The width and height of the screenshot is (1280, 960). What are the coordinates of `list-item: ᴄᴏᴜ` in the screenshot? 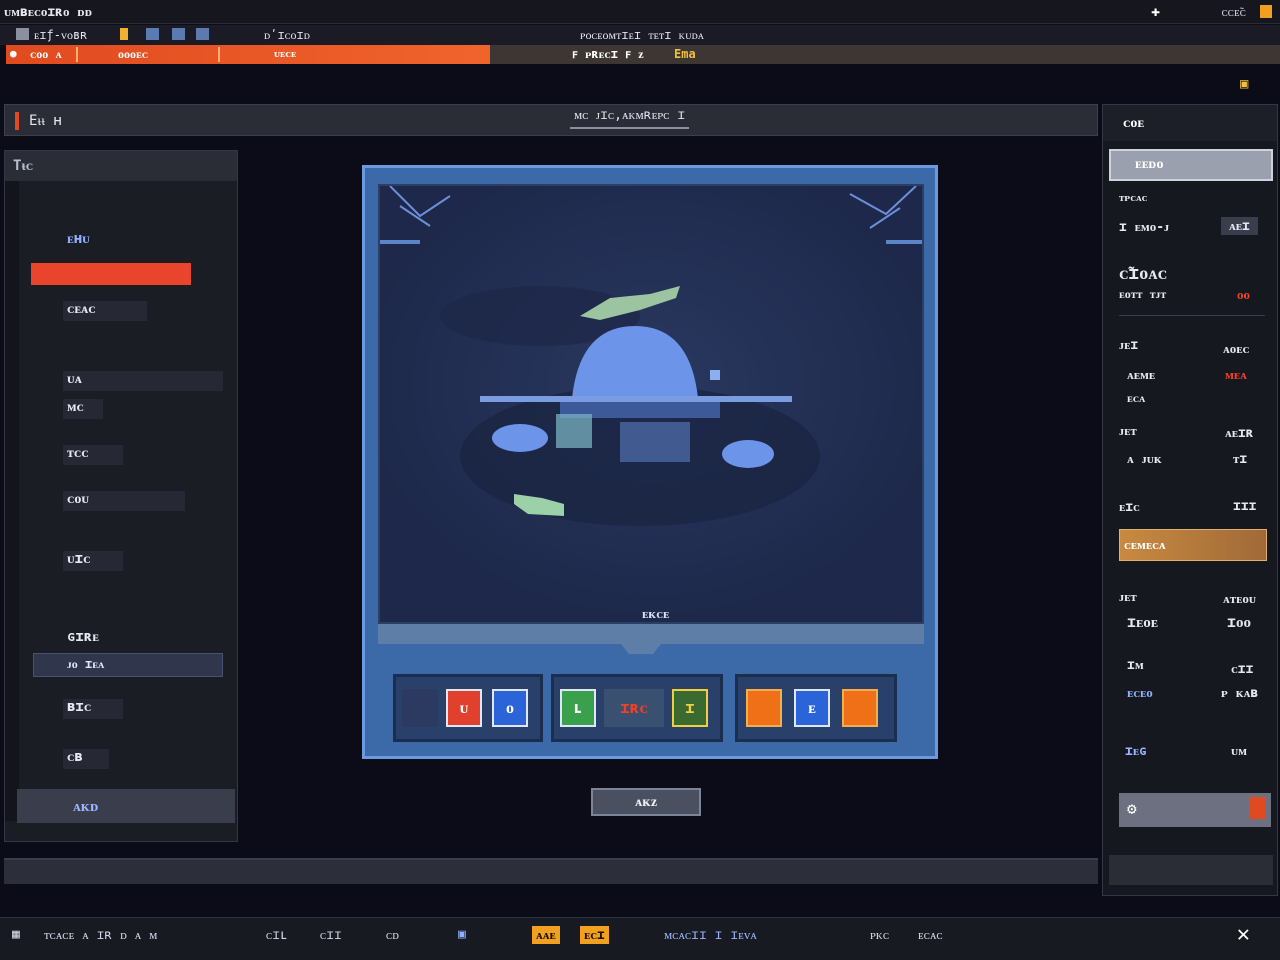 It's located at (124, 501).